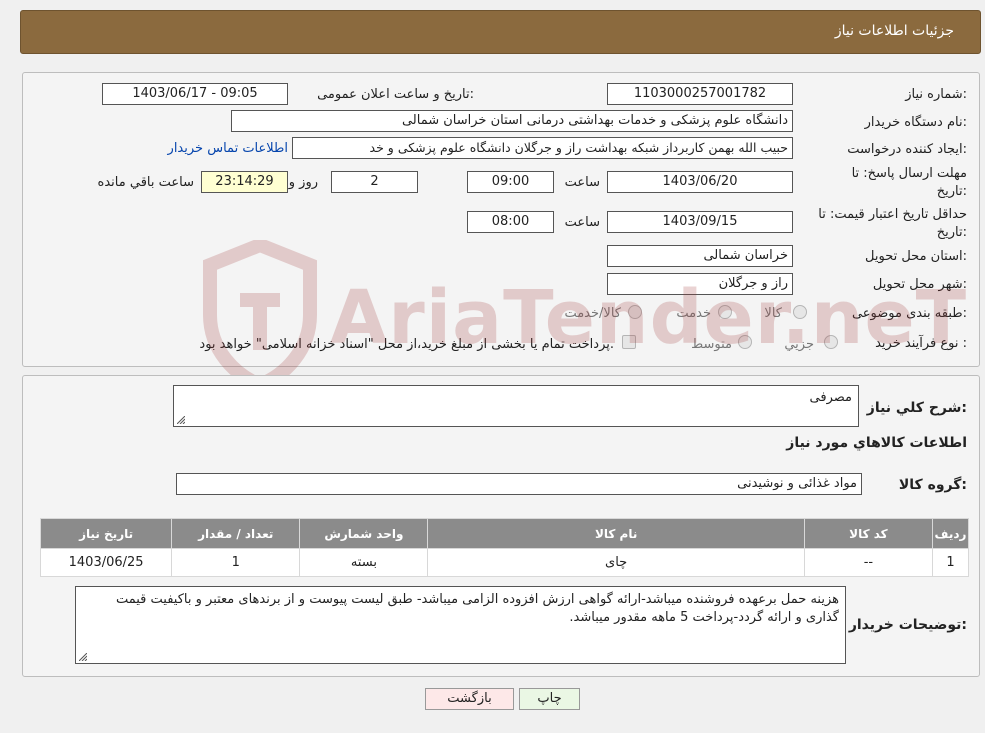  What do you see at coordinates (745, 342) in the screenshot?
I see `process-medium-radio` at bounding box center [745, 342].